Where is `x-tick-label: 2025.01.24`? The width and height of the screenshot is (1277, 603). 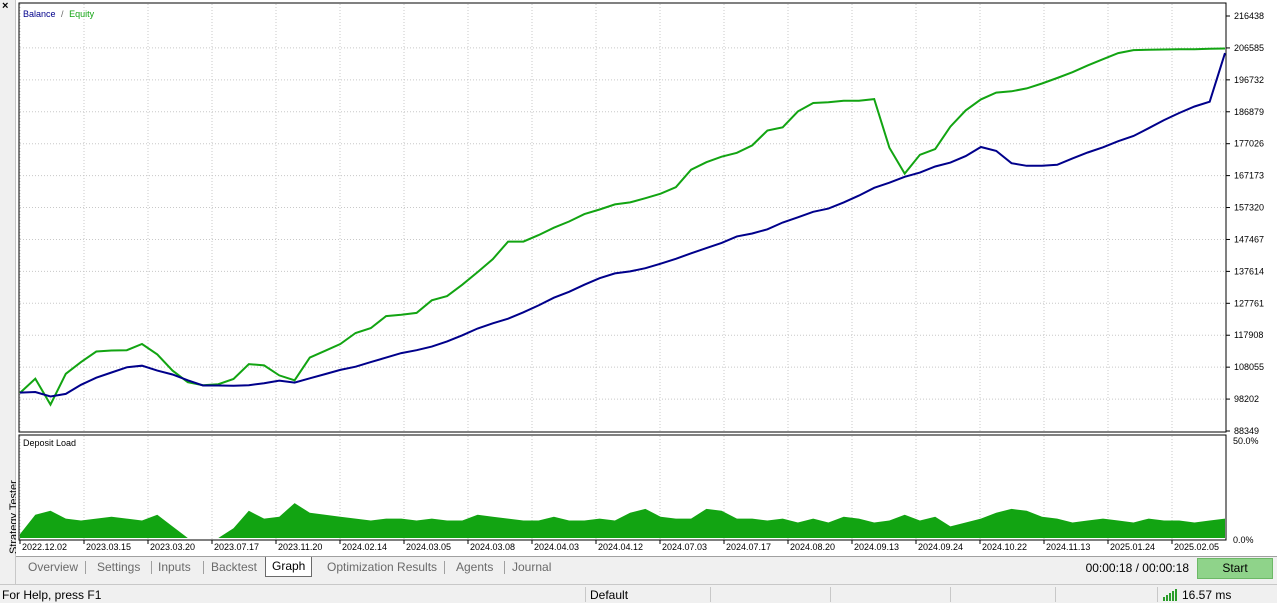
x-tick-label: 2025.01.24 is located at coordinates (1132, 547).